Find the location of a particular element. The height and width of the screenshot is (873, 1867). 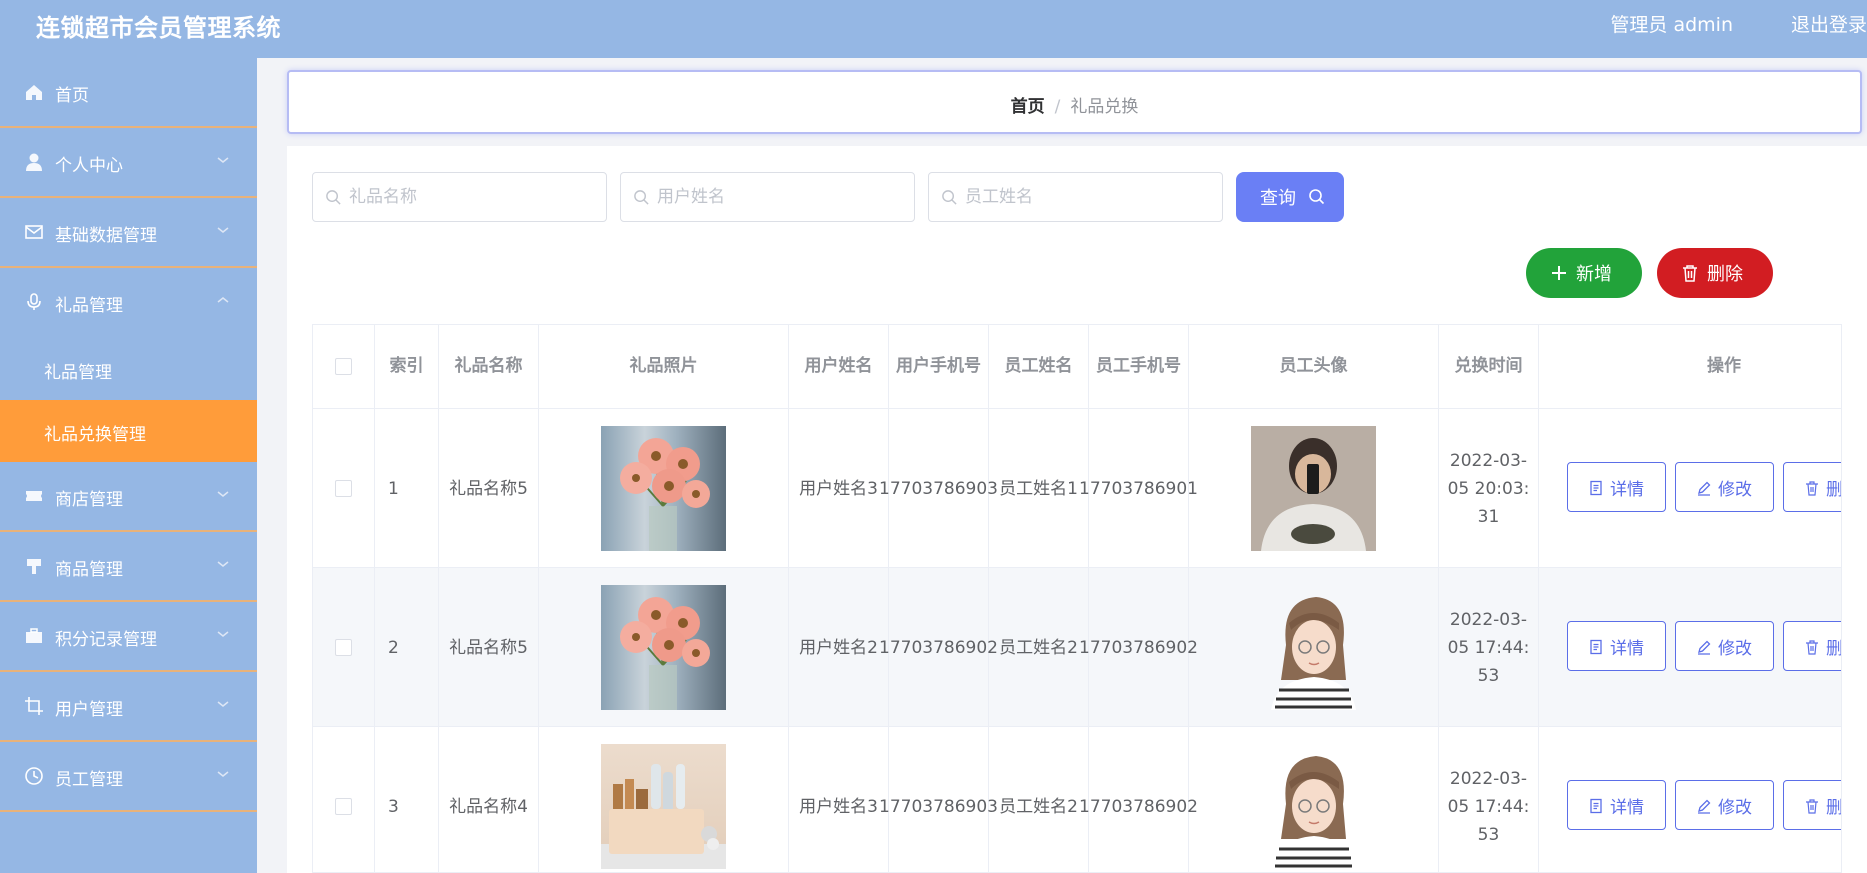

sidebar-item-home: 首页 is located at coordinates (128, 93).